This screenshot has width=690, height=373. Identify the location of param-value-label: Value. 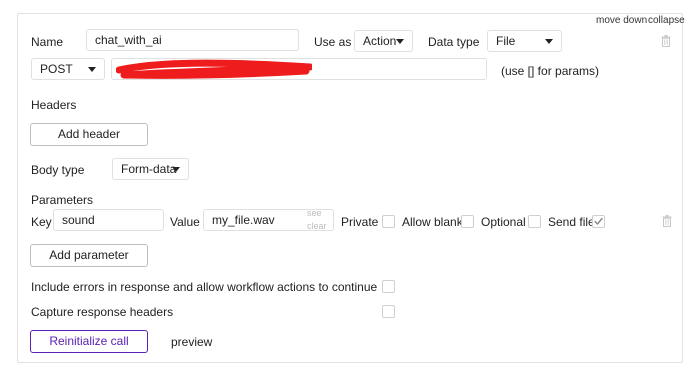
(185, 222).